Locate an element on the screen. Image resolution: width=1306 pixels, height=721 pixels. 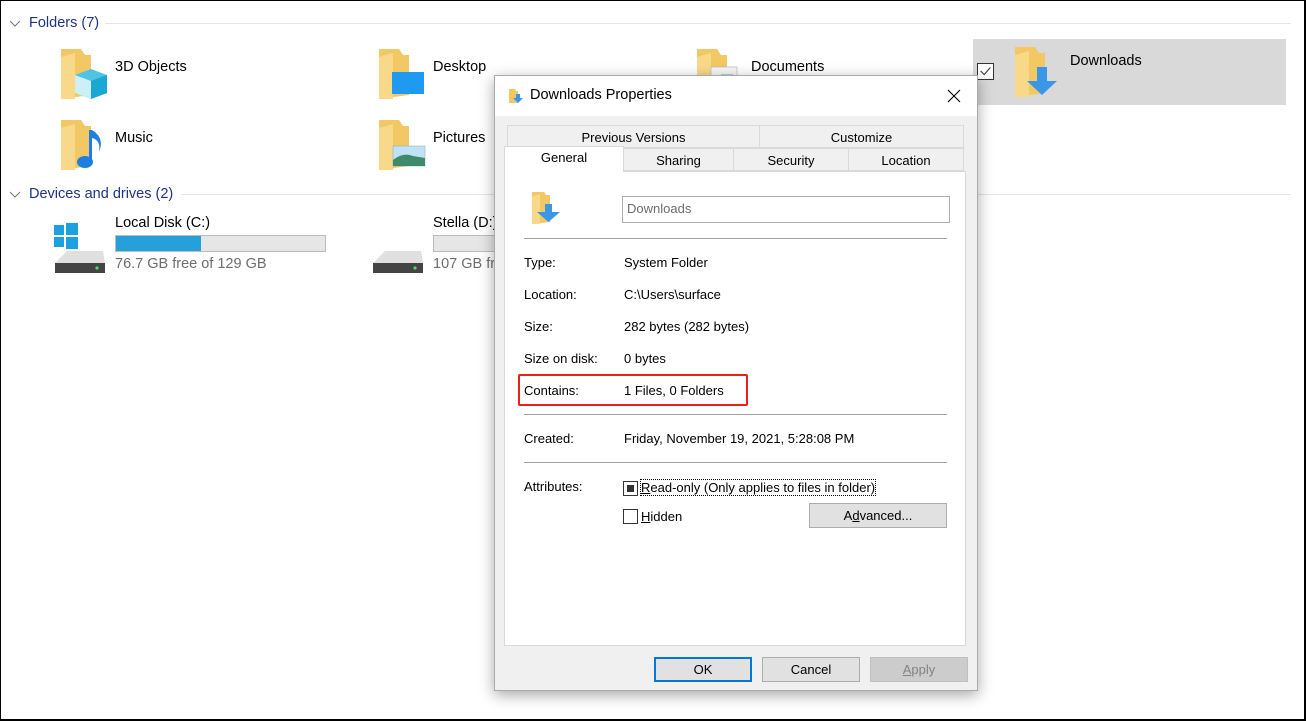
drive-name: Stella (D:) is located at coordinates (465, 223).